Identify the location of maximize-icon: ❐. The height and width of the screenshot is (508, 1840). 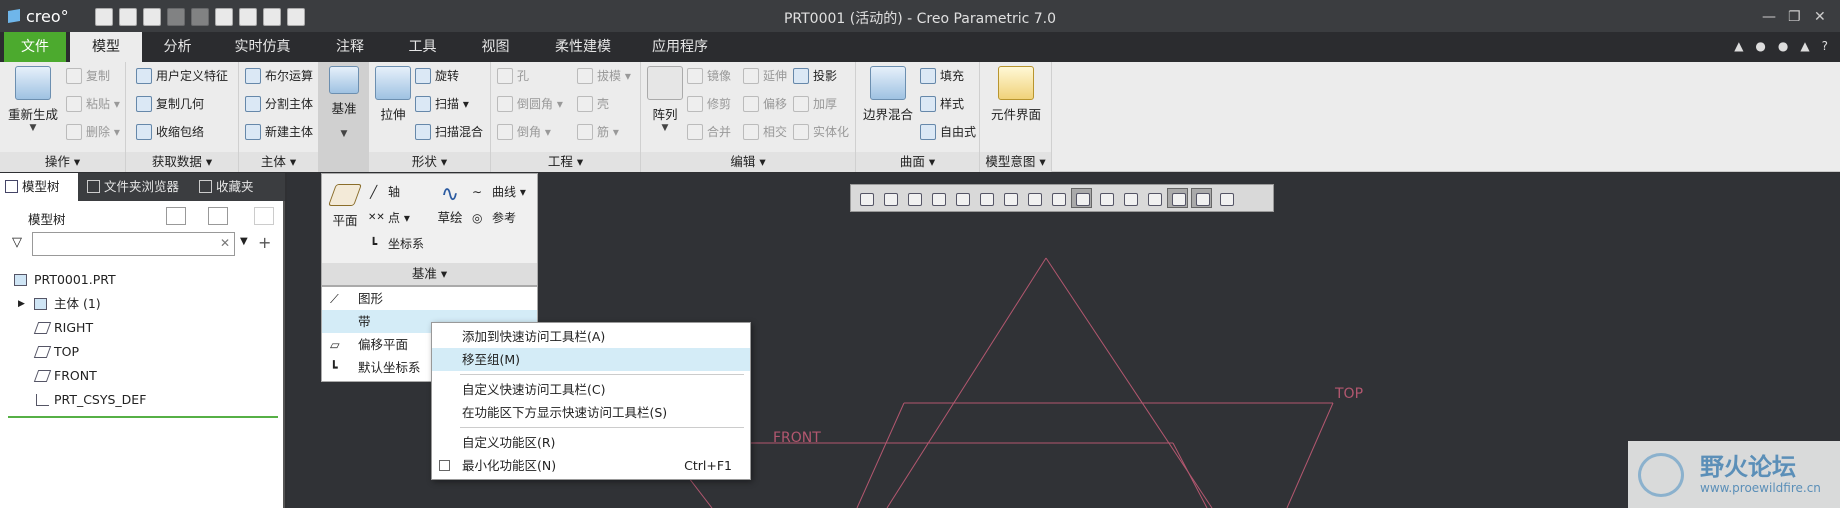
(1794, 17).